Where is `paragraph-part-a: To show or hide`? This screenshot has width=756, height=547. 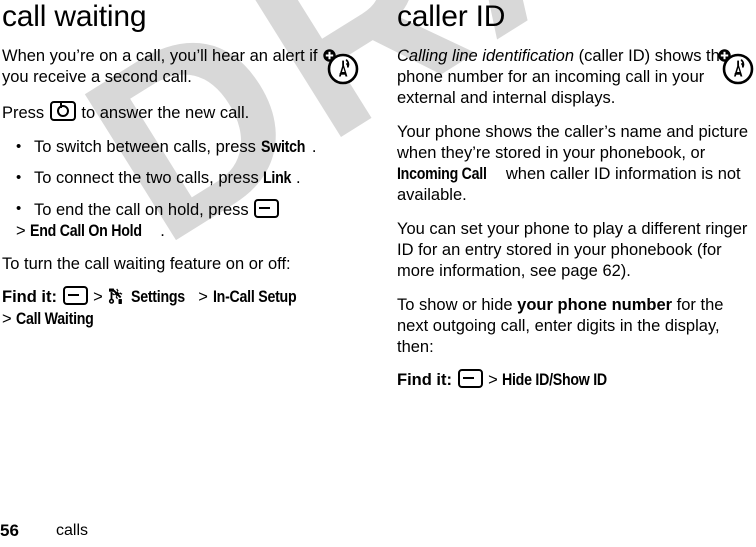
paragraph-part-a: To show or hide is located at coordinates (457, 305).